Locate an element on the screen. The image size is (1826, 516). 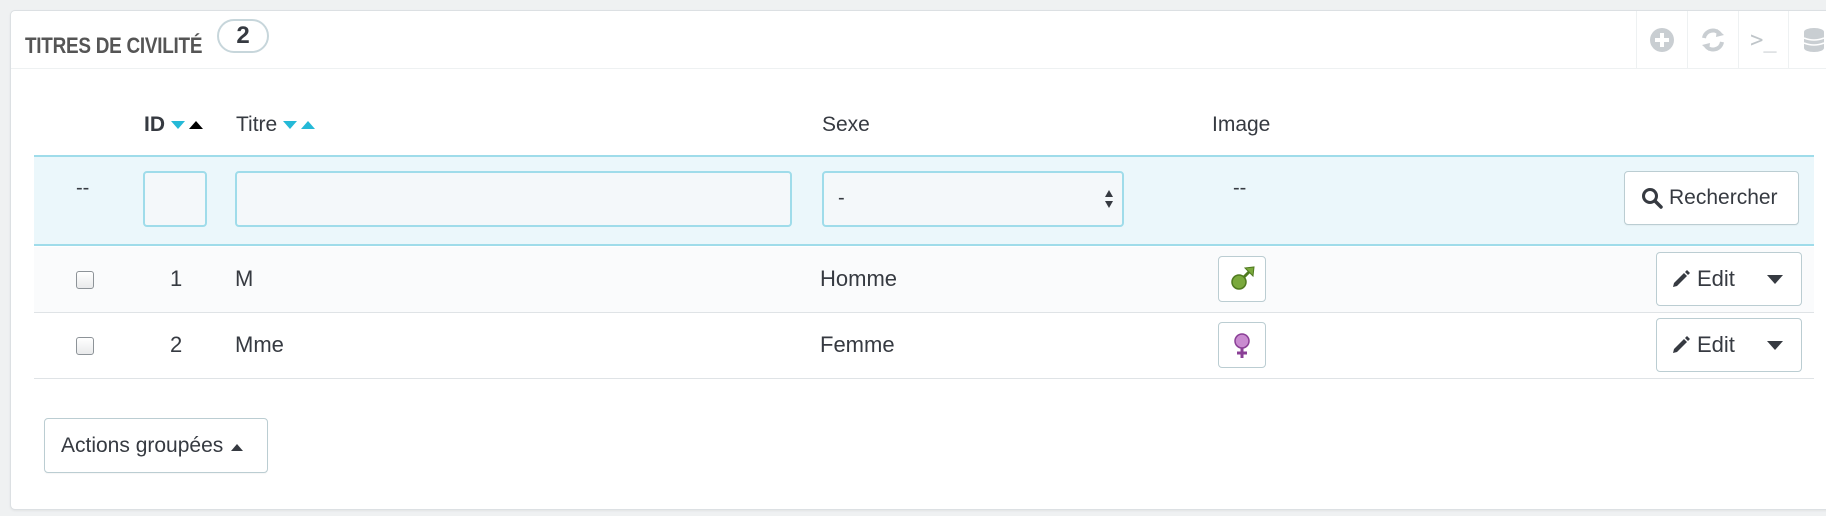
panel-heading: TITRES DE CIVILITÉ 2 >_ is located at coordinates (918, 40).